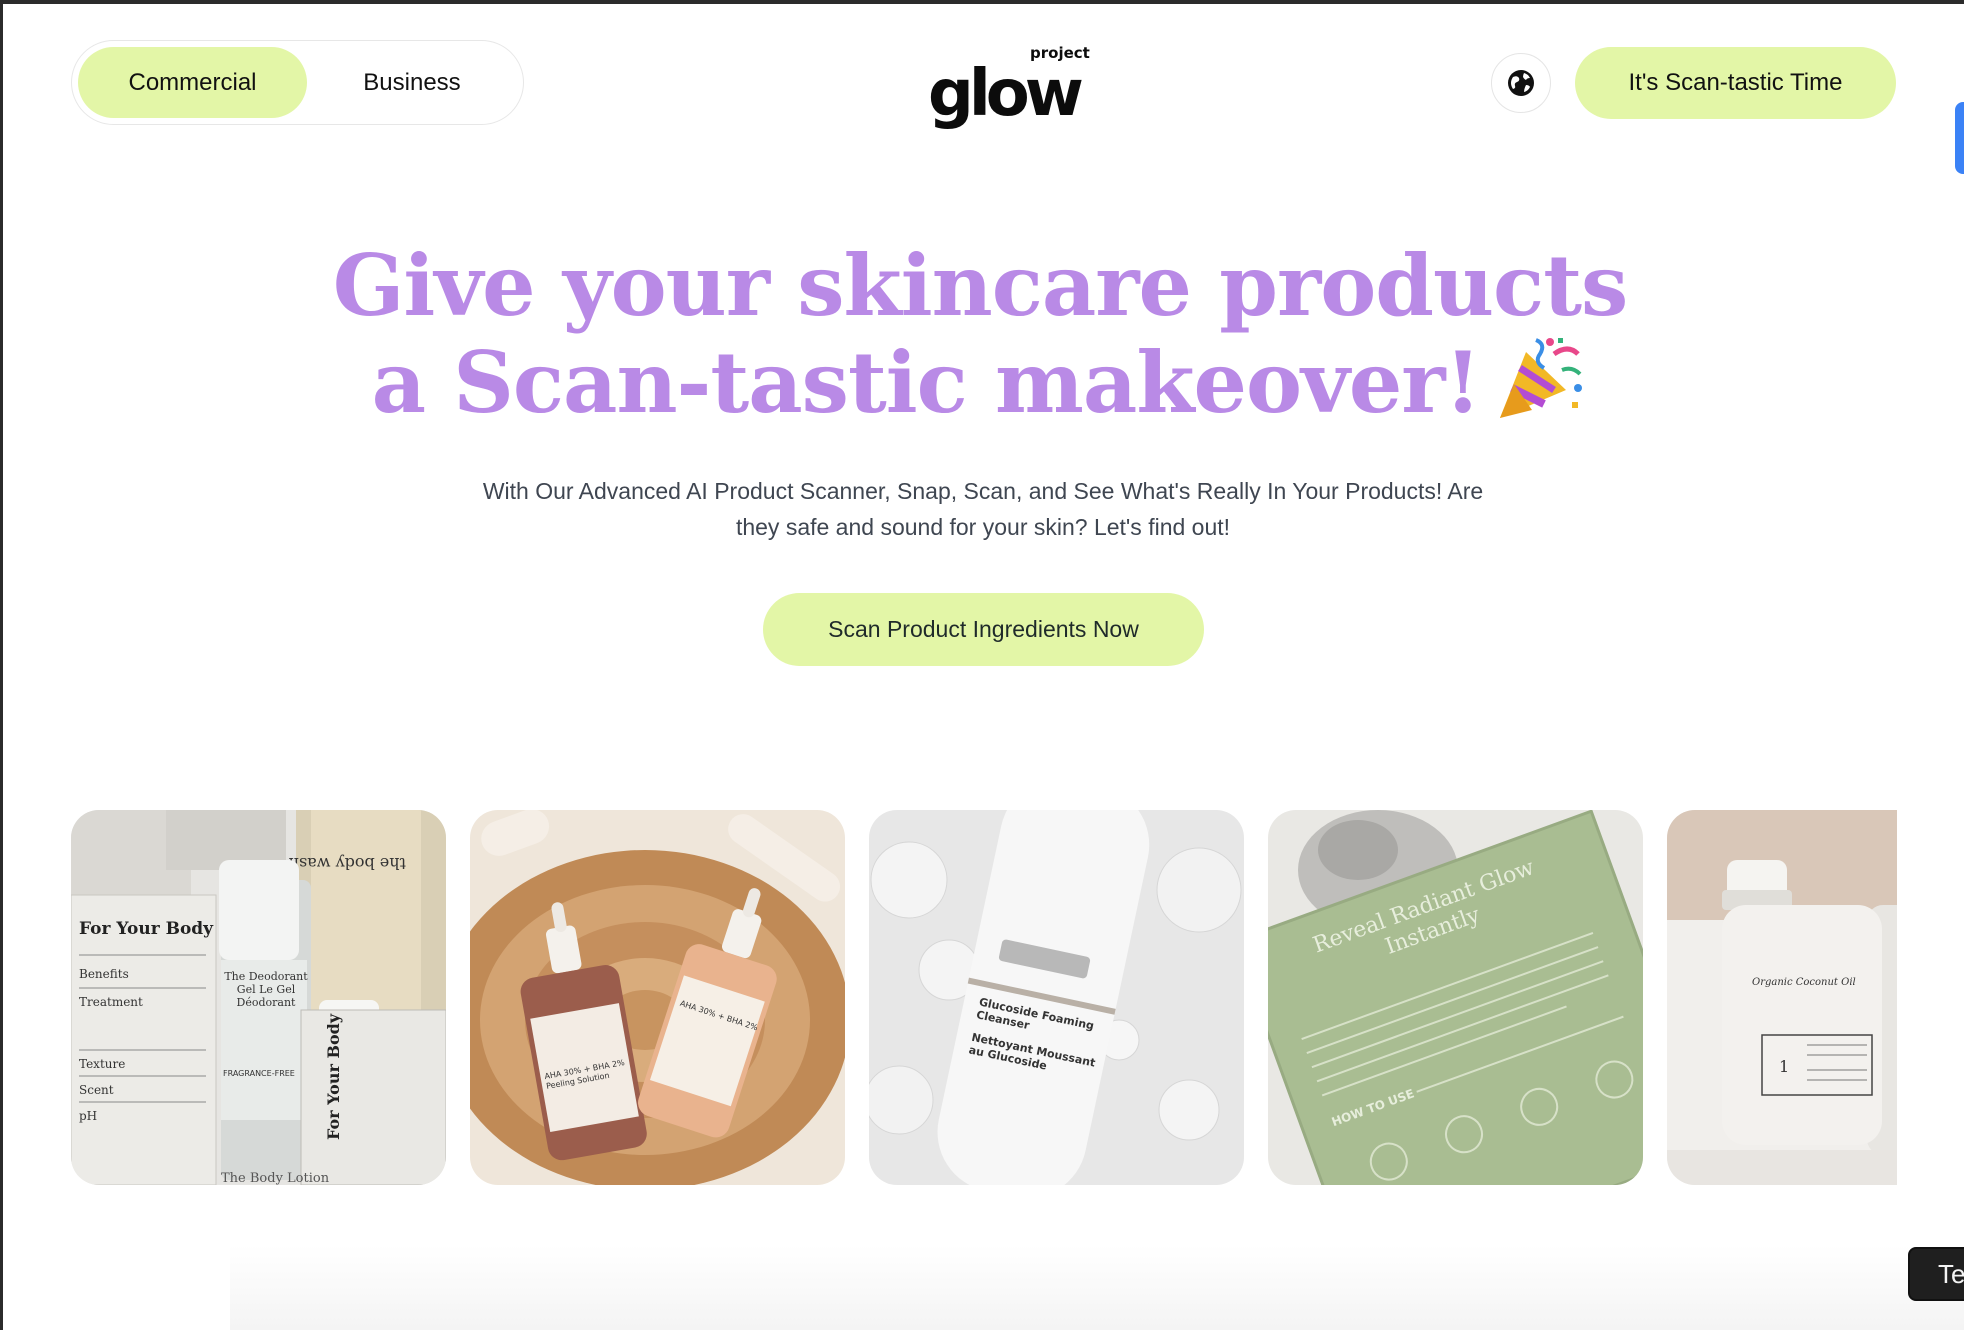  What do you see at coordinates (412, 82) in the screenshot?
I see `business-tab: Business` at bounding box center [412, 82].